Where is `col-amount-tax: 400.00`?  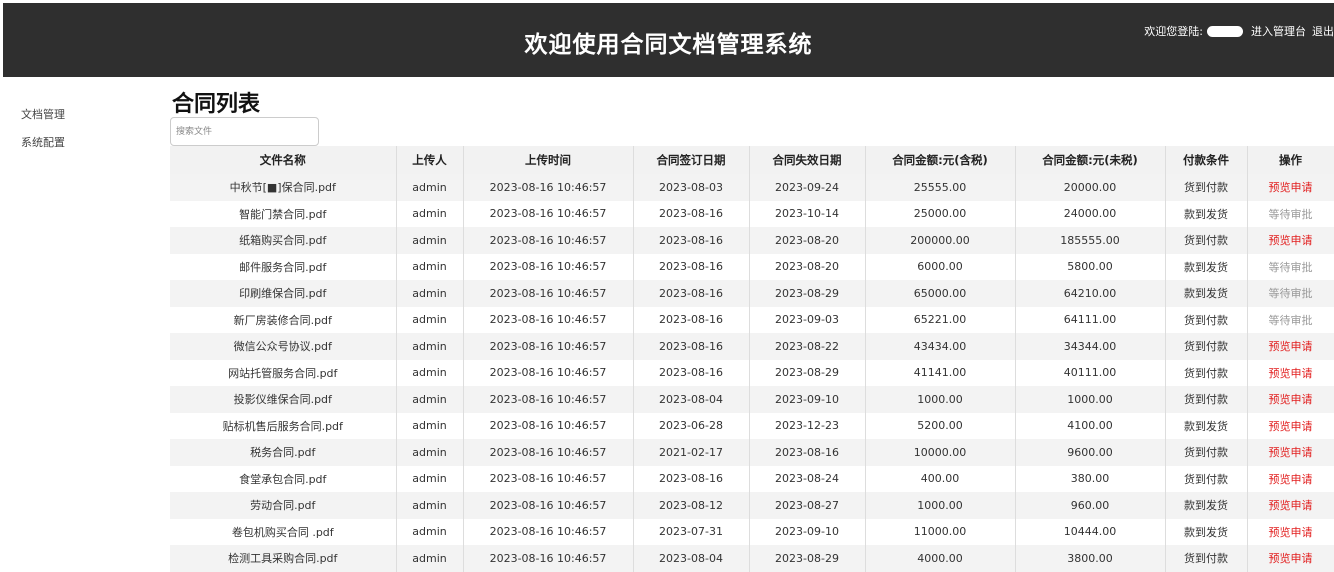
col-amount-tax: 400.00 is located at coordinates (940, 478).